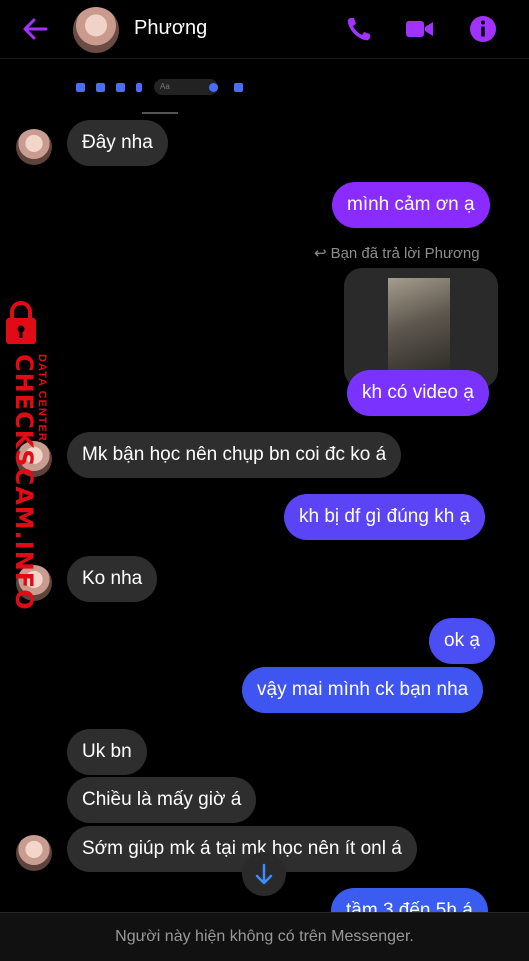  What do you see at coordinates (162, 800) in the screenshot?
I see `message-incoming: Chiều là mấy giờ á` at bounding box center [162, 800].